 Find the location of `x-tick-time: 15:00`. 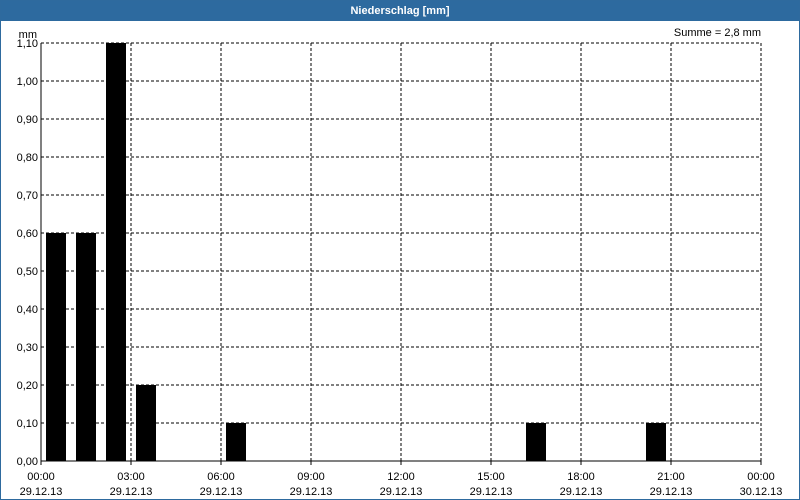

x-tick-time: 15:00 is located at coordinates (491, 477).